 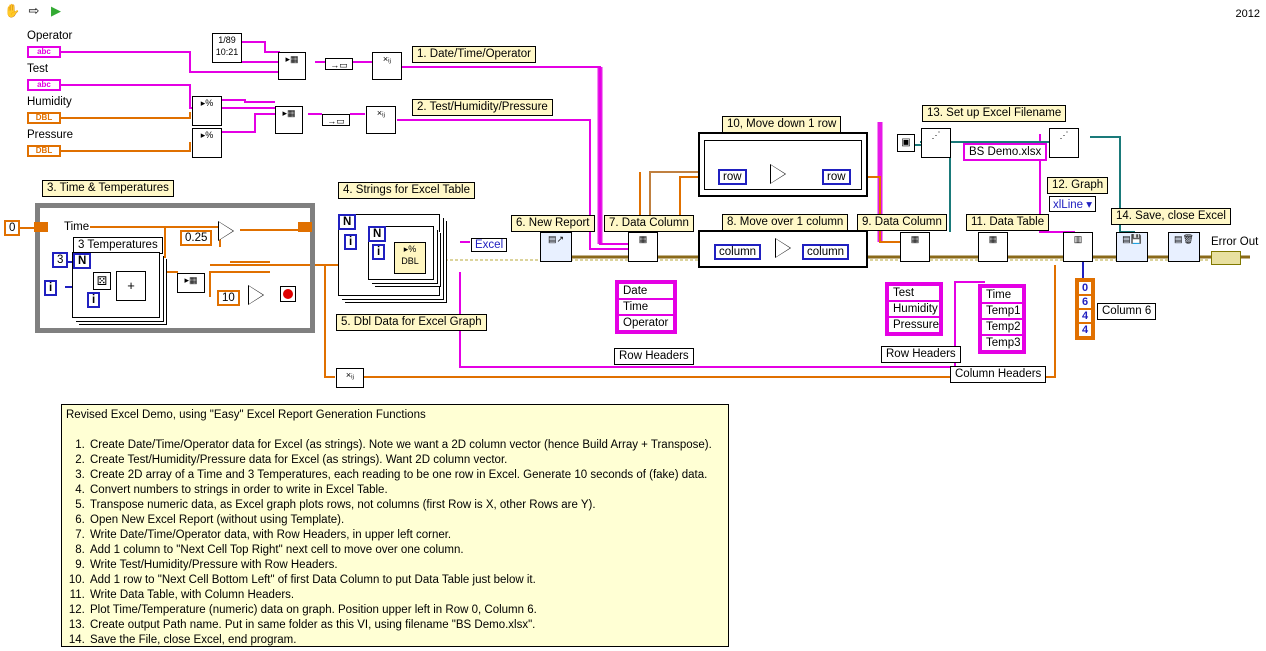 What do you see at coordinates (1184, 247) in the screenshot?
I see `dispose-report-icon: ▤🗑` at bounding box center [1184, 247].